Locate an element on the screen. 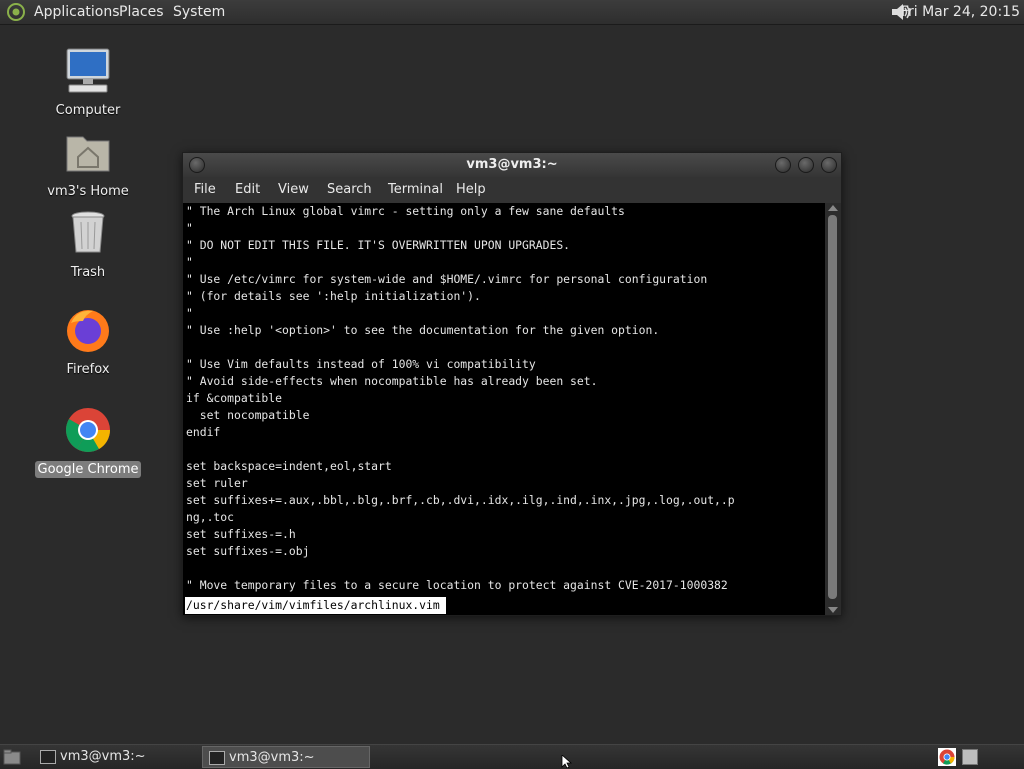 The width and height of the screenshot is (1024, 769). desktop-icon-trash: Trash is located at coordinates (88, 244).